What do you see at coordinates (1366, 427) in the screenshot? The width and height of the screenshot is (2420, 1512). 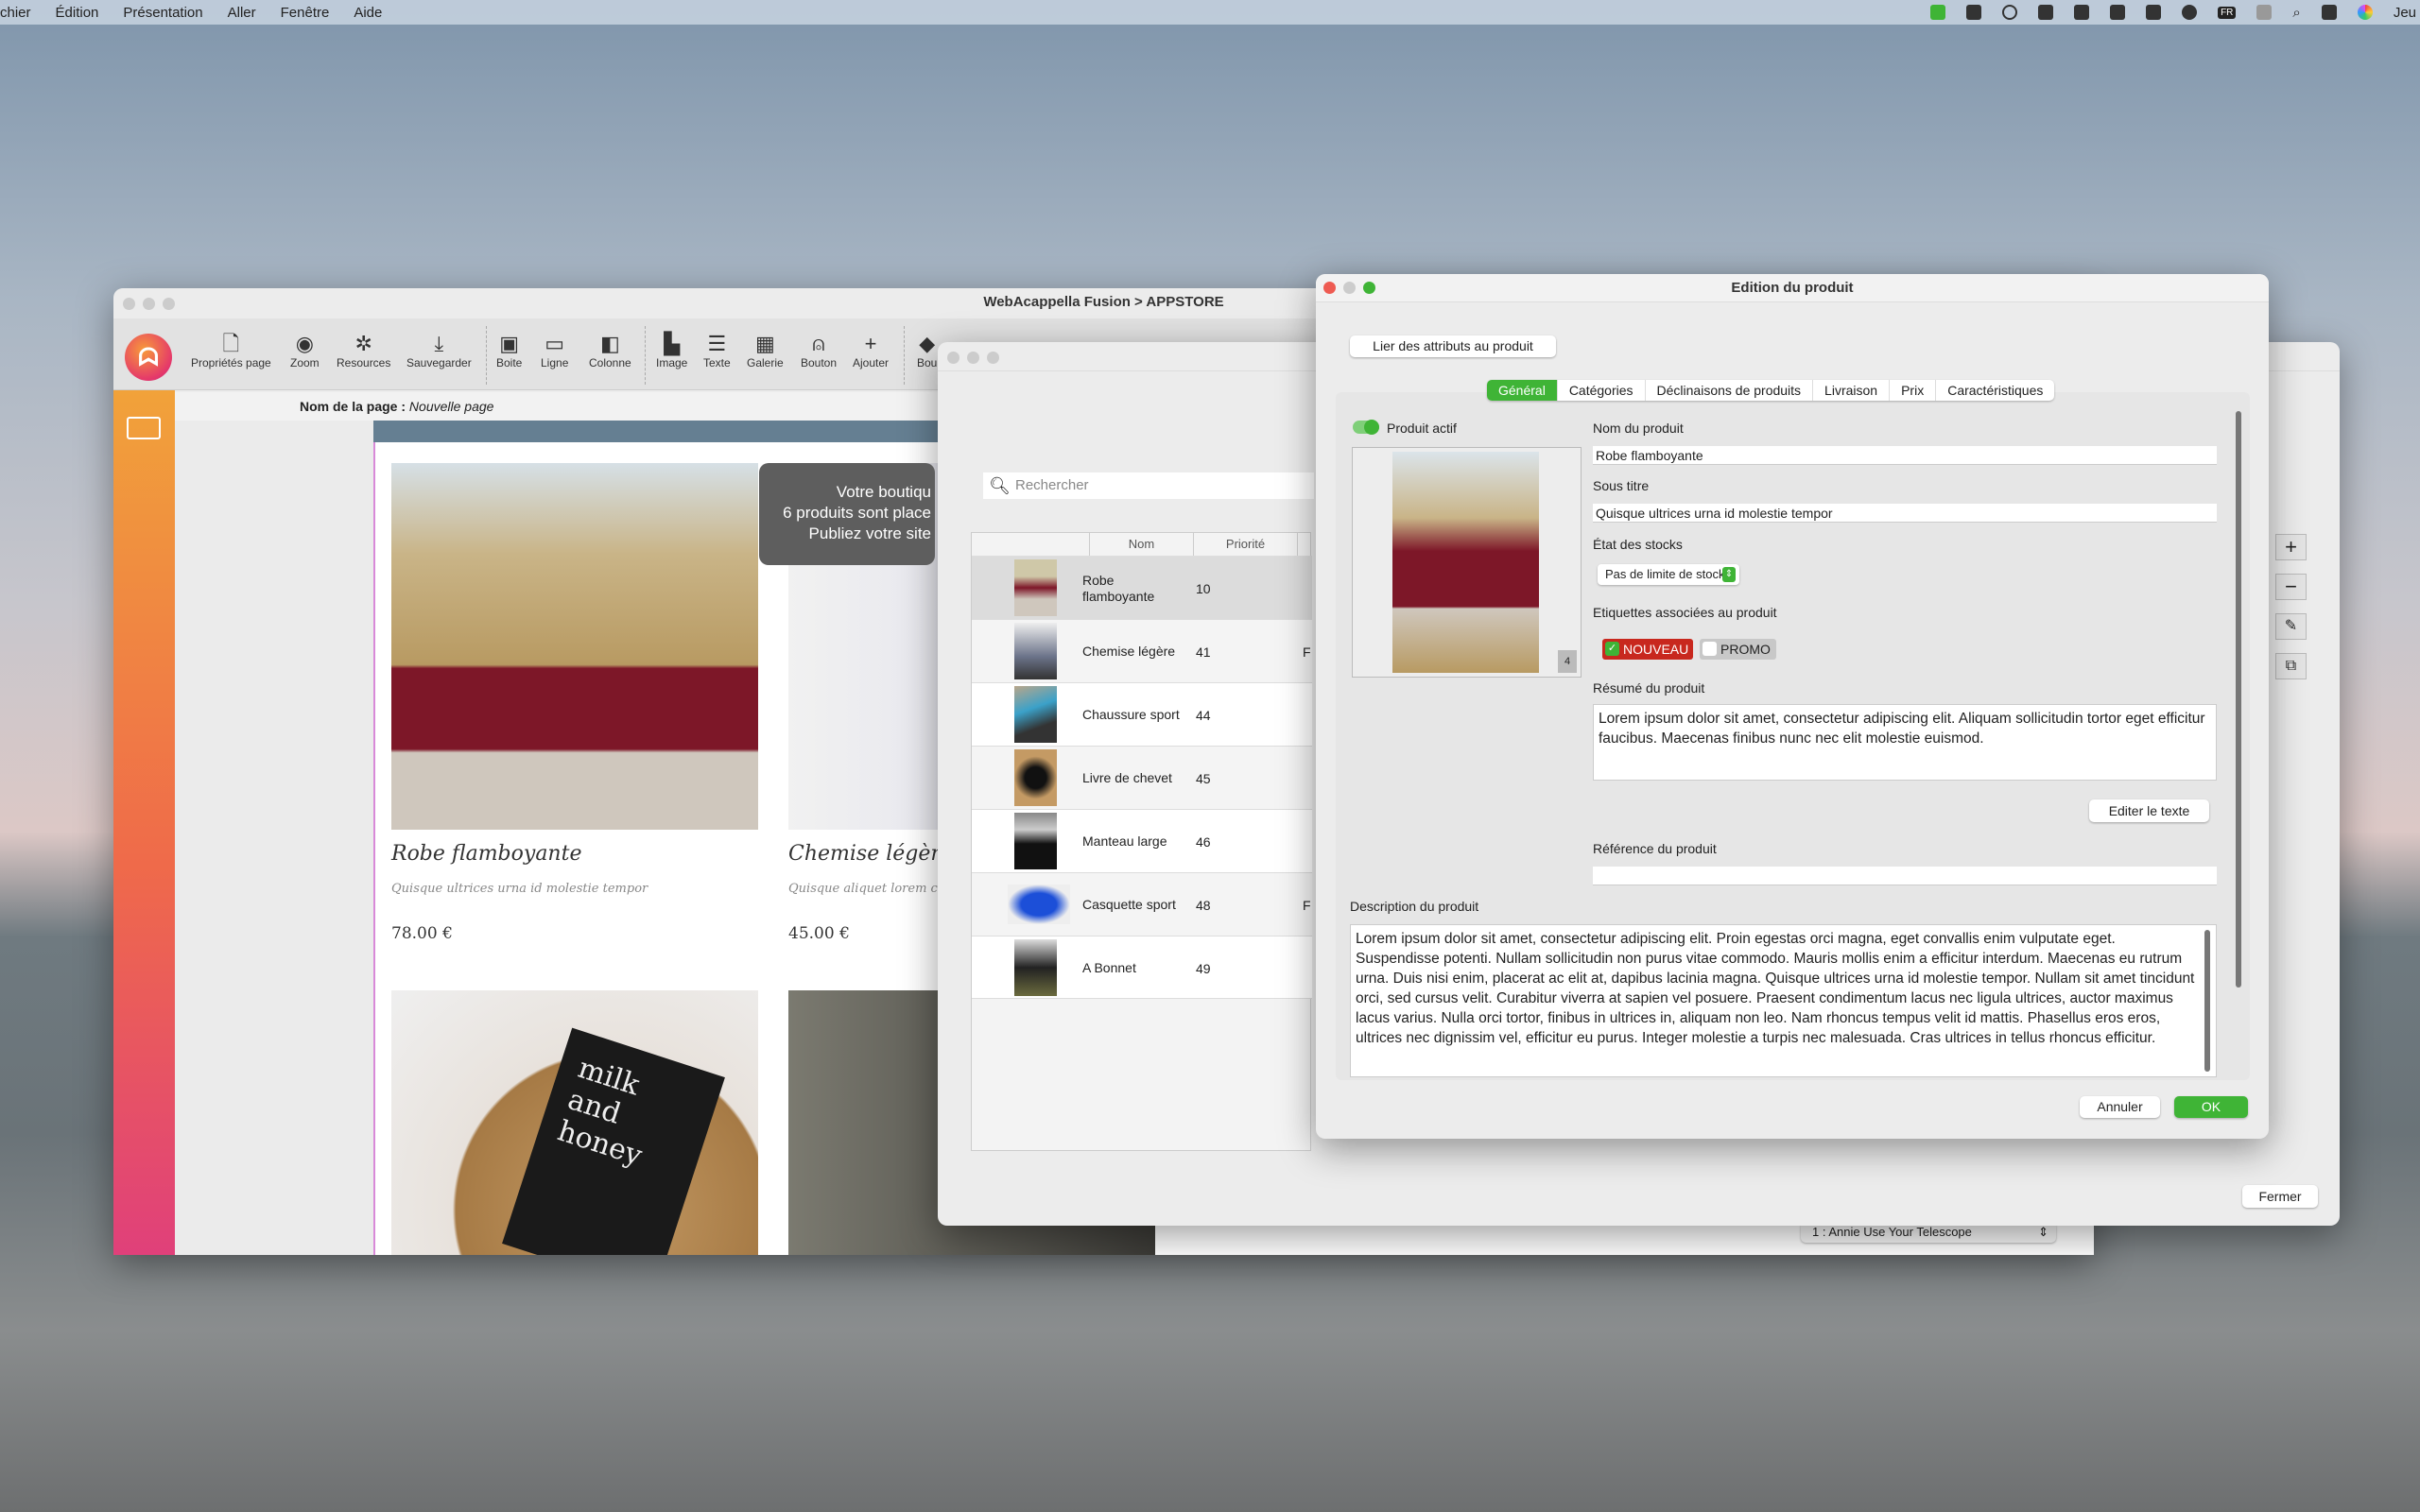 I see `active-toggle` at bounding box center [1366, 427].